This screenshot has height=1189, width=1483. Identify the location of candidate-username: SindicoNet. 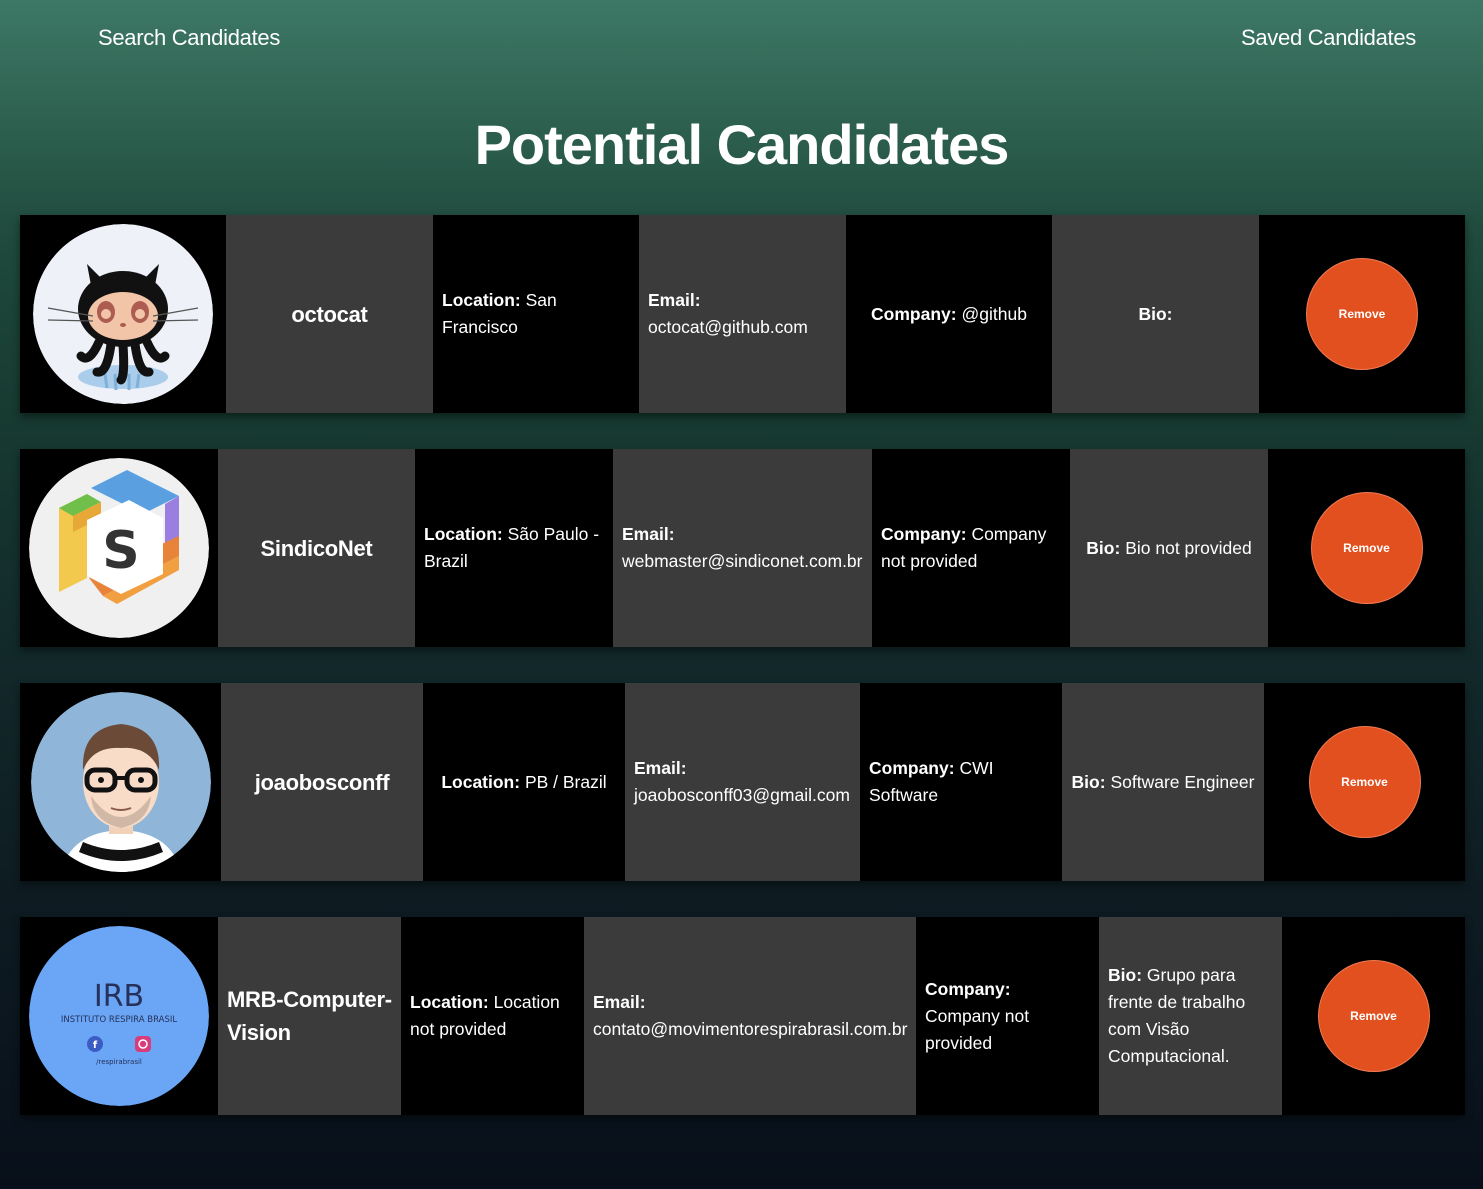
(316, 548).